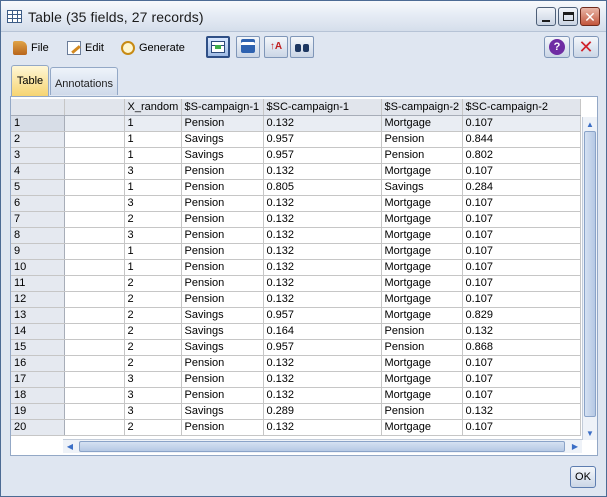 The height and width of the screenshot is (497, 607). Describe the element at coordinates (38, 123) in the screenshot. I see `row-number-cell: 1` at that location.